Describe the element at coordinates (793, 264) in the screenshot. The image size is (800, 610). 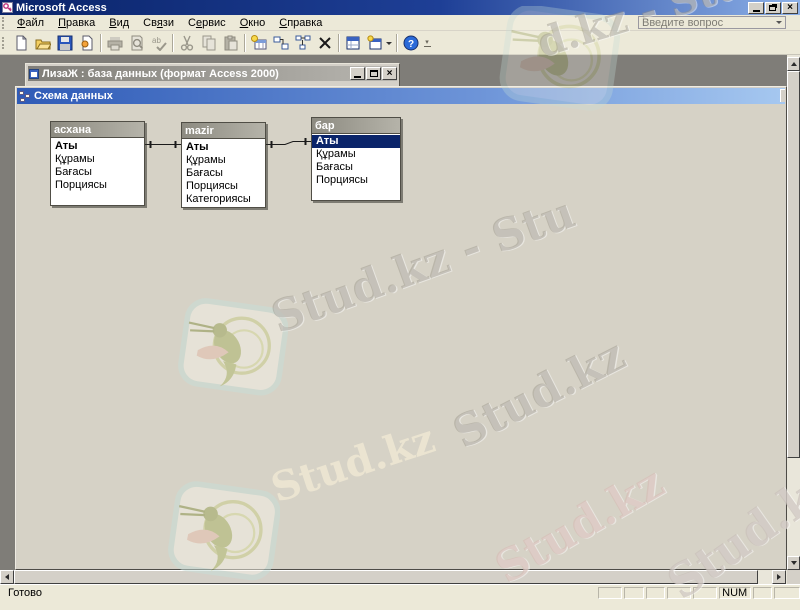
I see `vertical-scroll-thumb` at that location.